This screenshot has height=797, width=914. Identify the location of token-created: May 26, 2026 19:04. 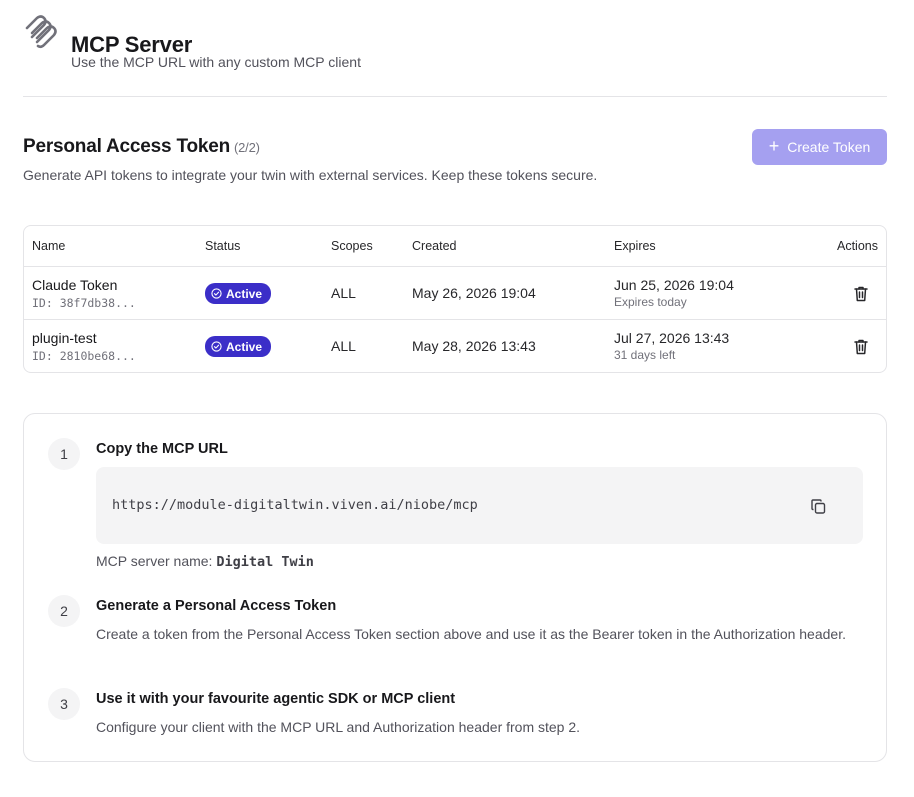
(474, 293).